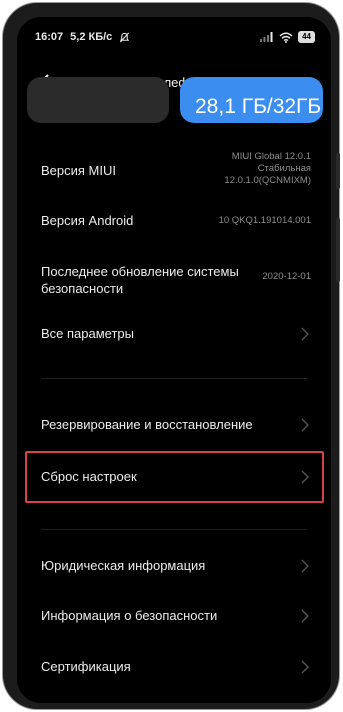 This screenshot has width=343, height=712. I want to click on battery-icon: 44, so click(306, 37).